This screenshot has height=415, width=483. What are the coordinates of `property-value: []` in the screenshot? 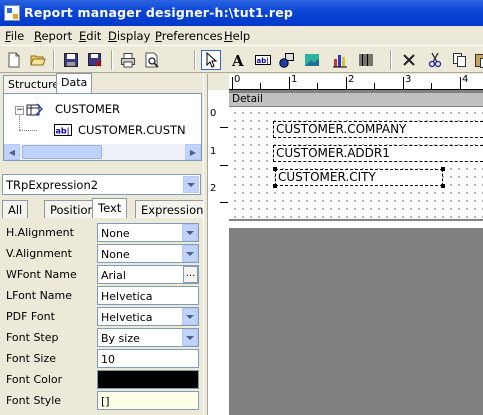 It's located at (148, 400).